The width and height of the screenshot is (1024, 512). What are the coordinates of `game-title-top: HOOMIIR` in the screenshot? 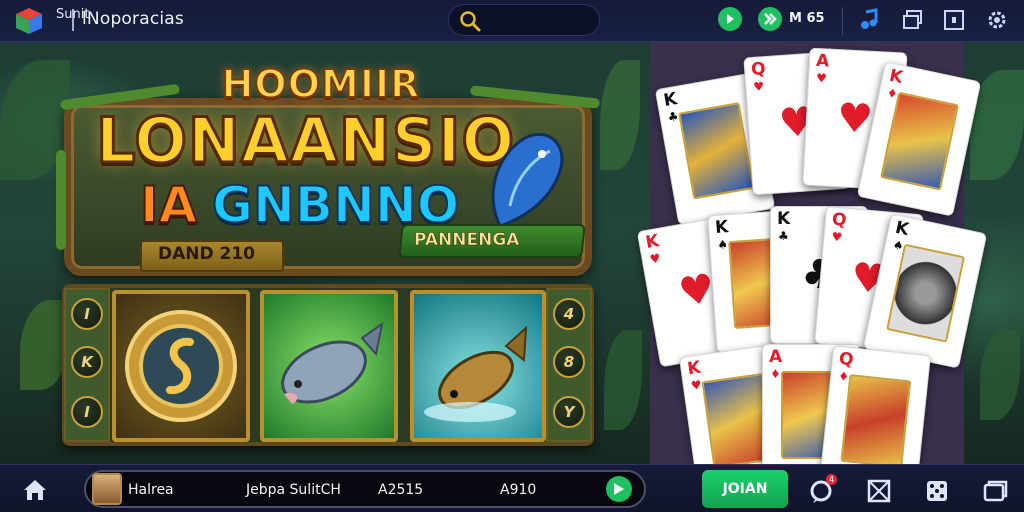 It's located at (321, 84).